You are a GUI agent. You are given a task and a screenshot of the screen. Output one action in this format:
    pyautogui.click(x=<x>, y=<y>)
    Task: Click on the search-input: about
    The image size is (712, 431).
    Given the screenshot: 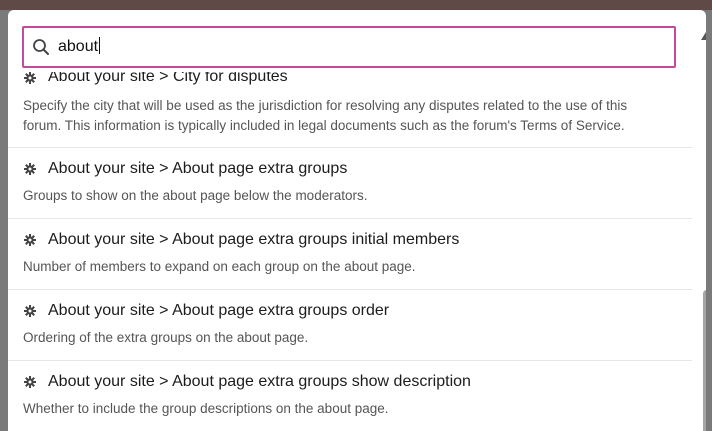 What is the action you would take?
    pyautogui.click(x=79, y=46)
    